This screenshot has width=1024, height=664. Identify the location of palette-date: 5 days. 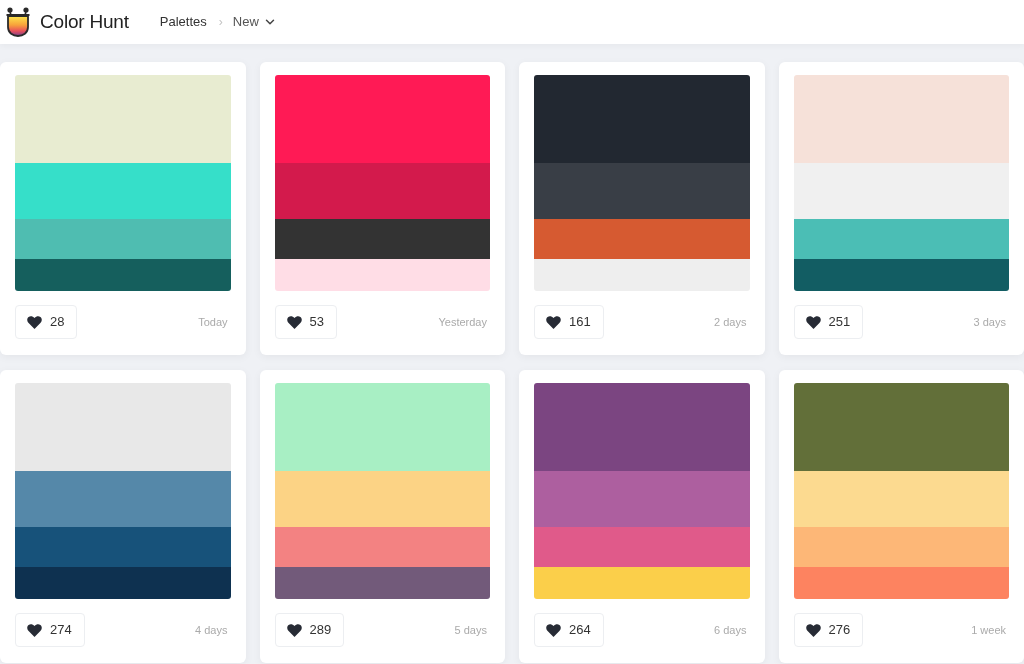
(471, 630).